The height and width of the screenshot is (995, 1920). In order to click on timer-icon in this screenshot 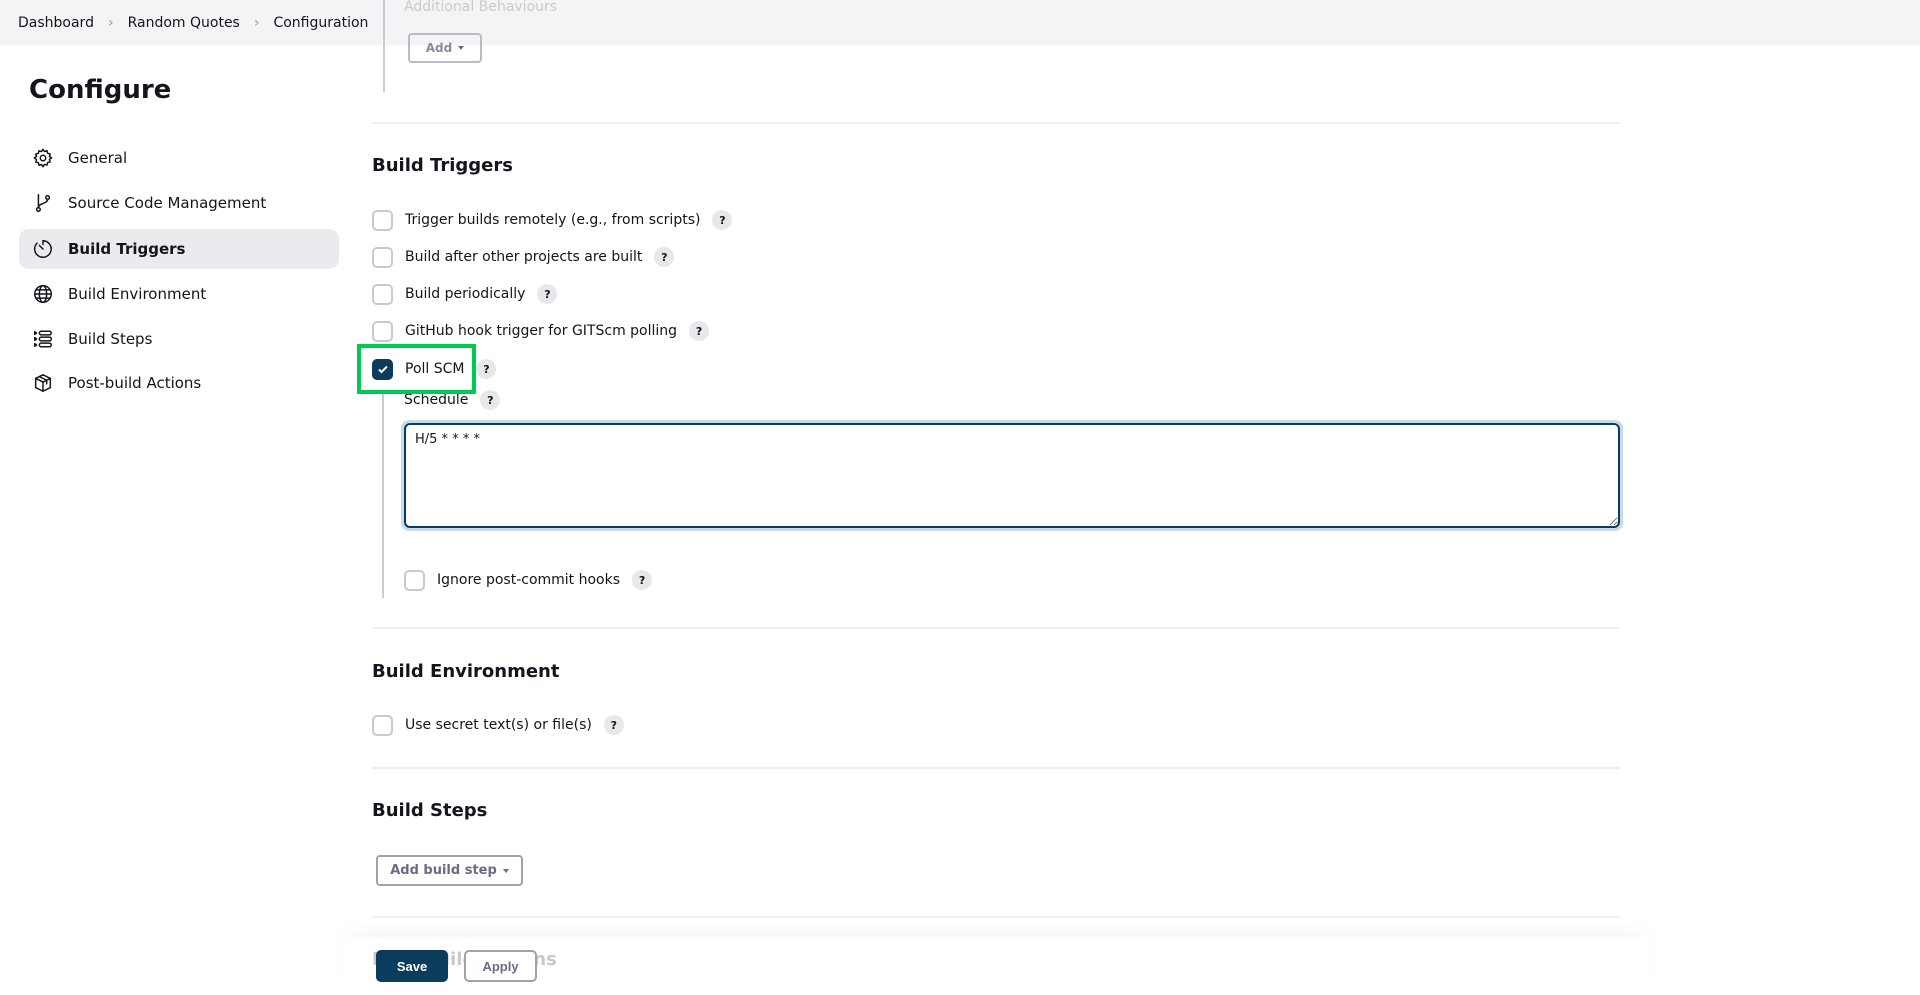, I will do `click(43, 249)`.